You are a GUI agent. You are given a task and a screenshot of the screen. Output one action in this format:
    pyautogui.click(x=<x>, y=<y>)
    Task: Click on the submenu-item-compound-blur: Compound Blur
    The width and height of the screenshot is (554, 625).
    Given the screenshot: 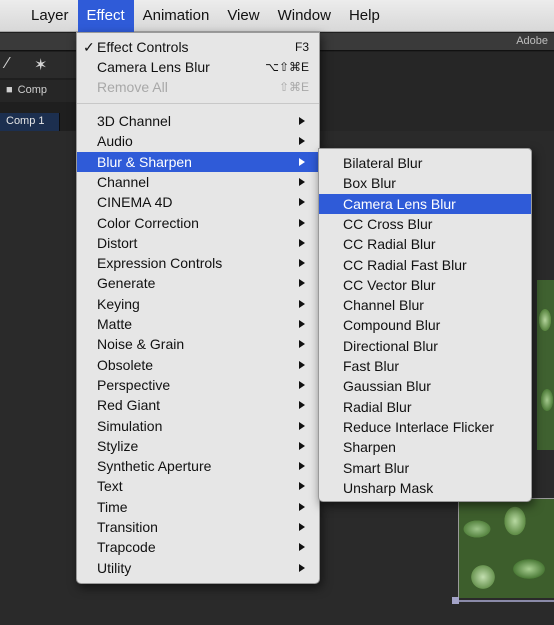 What is the action you would take?
    pyautogui.click(x=425, y=325)
    